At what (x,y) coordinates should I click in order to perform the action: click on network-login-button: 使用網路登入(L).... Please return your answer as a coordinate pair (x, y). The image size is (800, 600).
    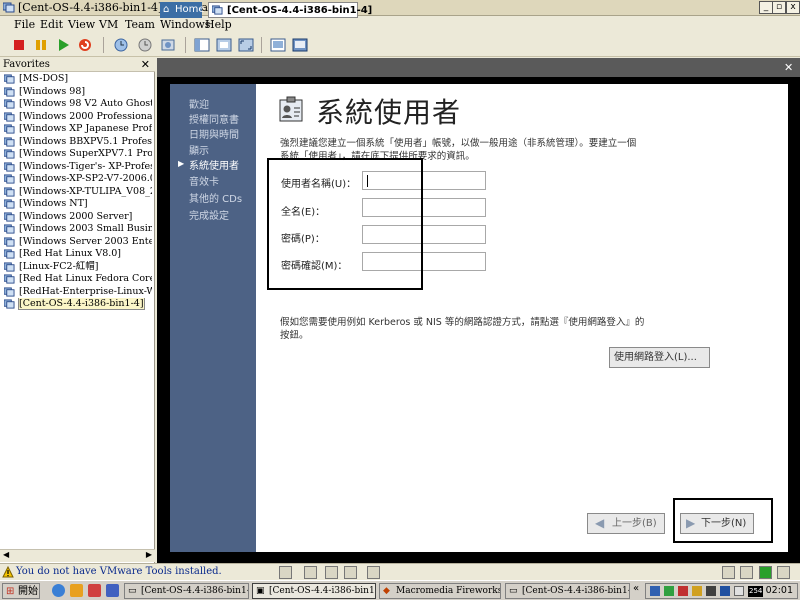
    Looking at the image, I should click on (659, 357).